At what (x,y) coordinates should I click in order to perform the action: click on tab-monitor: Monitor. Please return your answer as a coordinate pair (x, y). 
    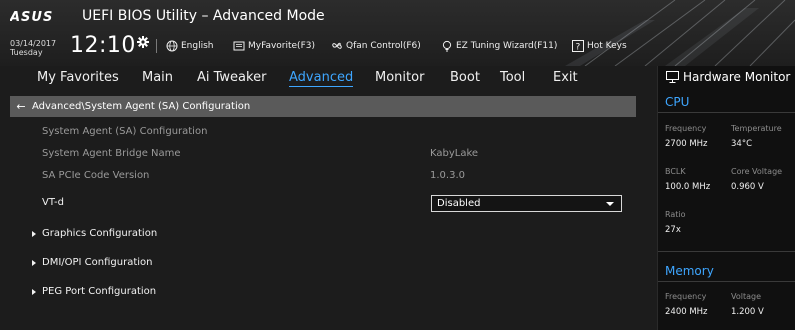
    Looking at the image, I should click on (399, 77).